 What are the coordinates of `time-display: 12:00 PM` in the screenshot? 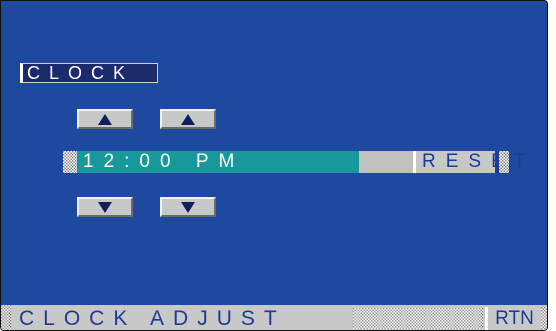 It's located at (218, 162).